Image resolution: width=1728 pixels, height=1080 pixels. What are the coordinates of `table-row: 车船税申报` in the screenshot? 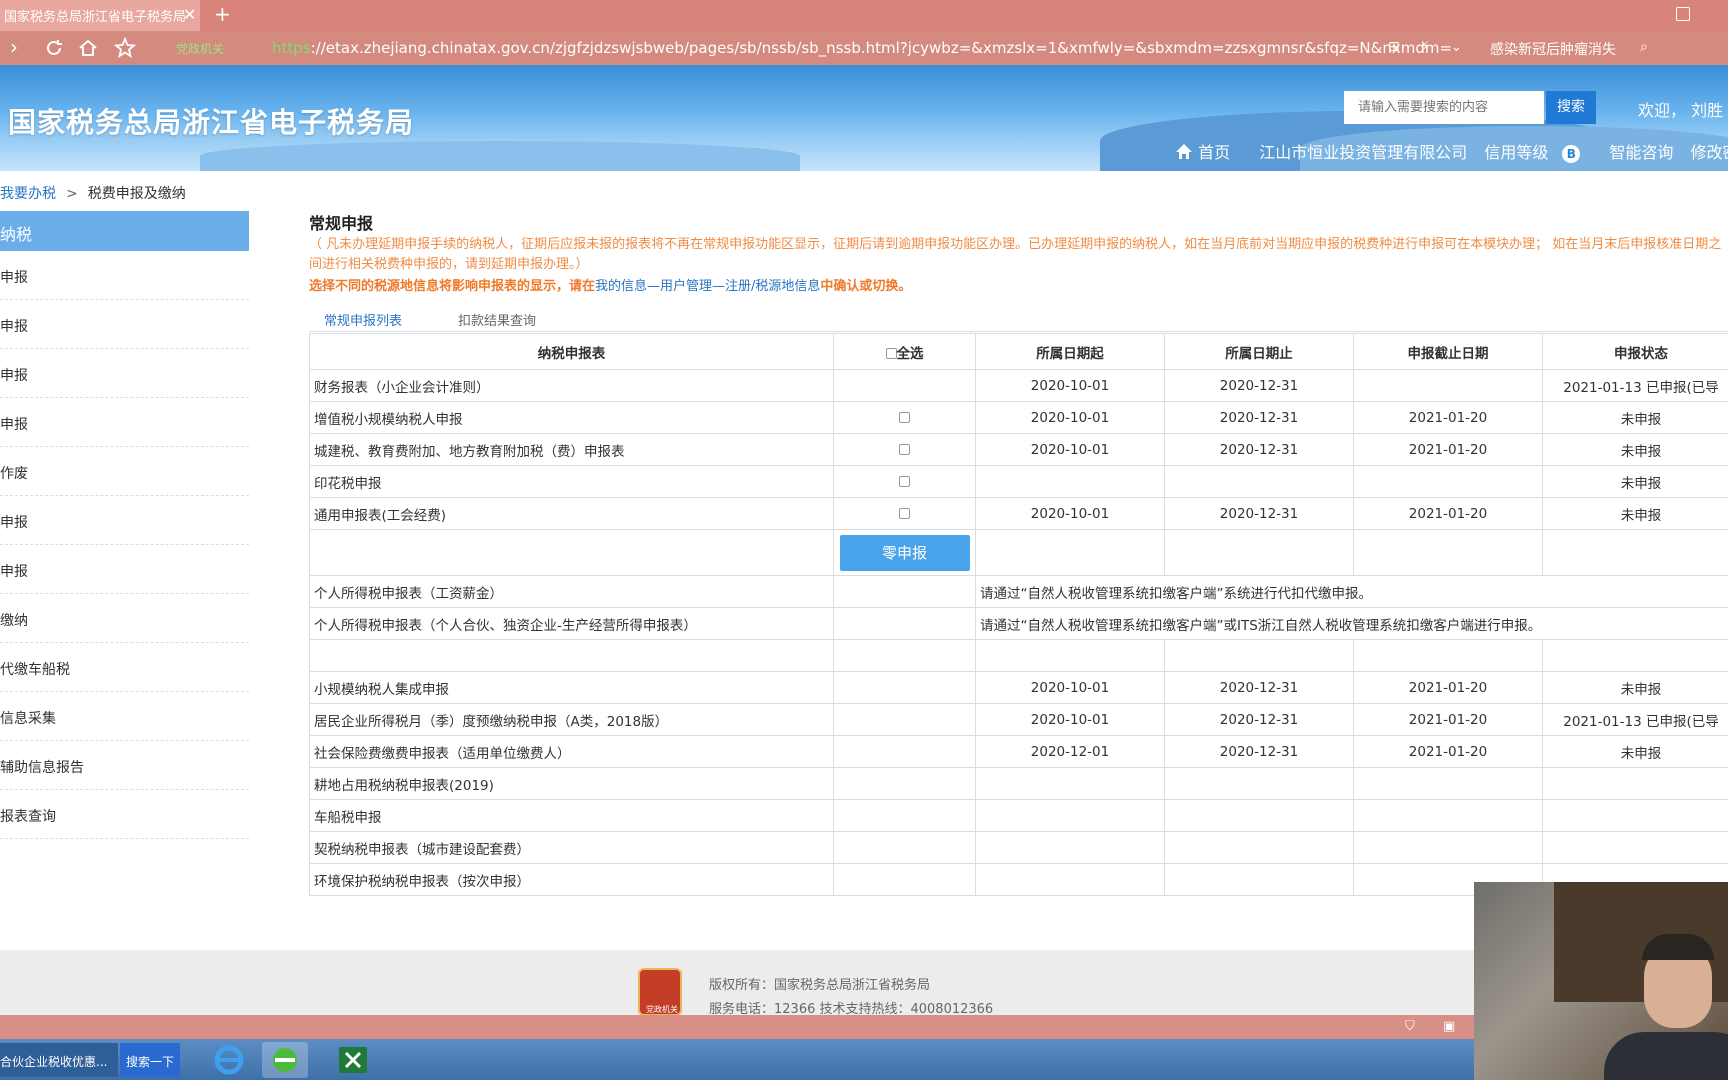 It's located at (1018, 815).